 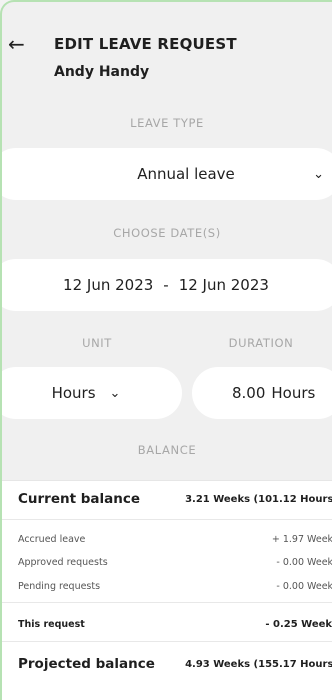 What do you see at coordinates (261, 343) in the screenshot?
I see `duration-label: DURATION` at bounding box center [261, 343].